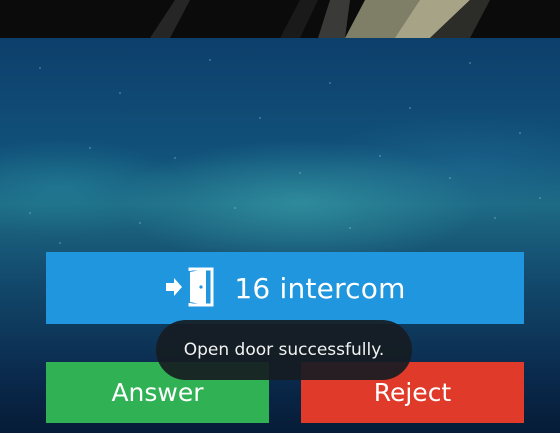  What do you see at coordinates (320, 288) in the screenshot?
I see `intercom-name: 16 intercom` at bounding box center [320, 288].